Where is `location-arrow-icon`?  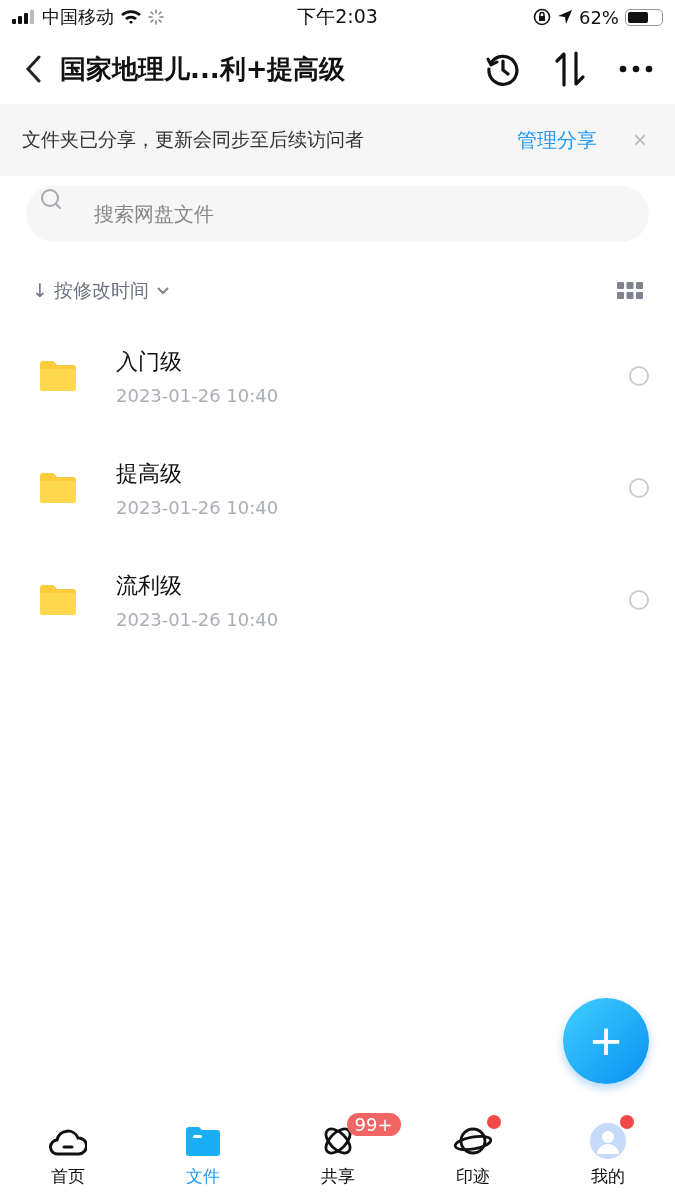 location-arrow-icon is located at coordinates (564, 17).